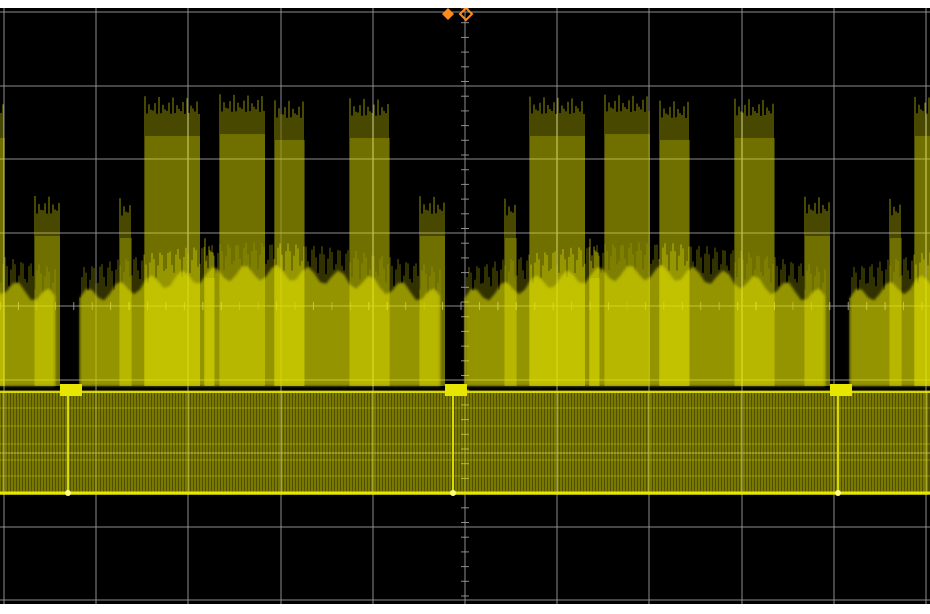 The width and height of the screenshot is (930, 614). Describe the element at coordinates (448, 14) in the screenshot. I see `orange-diamond-icon` at that location.